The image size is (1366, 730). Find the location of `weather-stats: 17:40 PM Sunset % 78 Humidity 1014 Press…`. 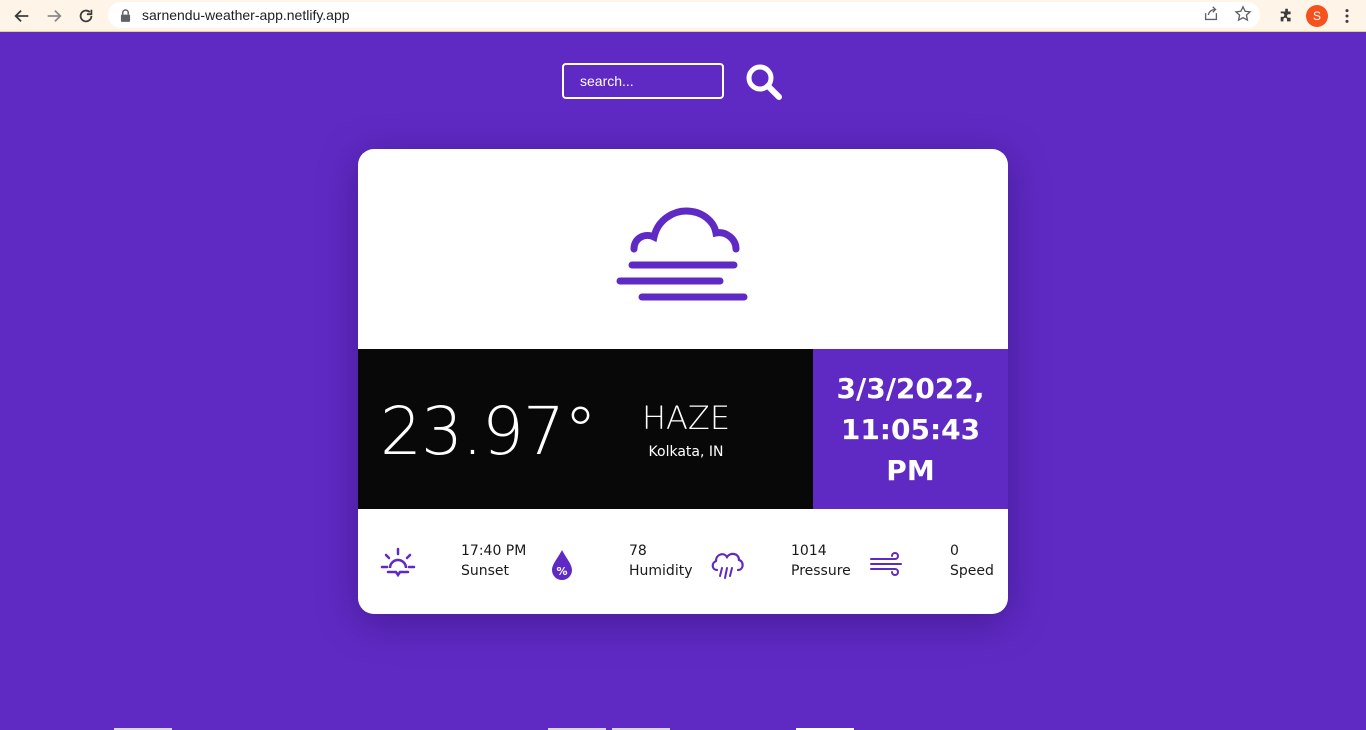

weather-stats: 17:40 PM Sunset % 78 Humidity 1014 Press… is located at coordinates (683, 561).